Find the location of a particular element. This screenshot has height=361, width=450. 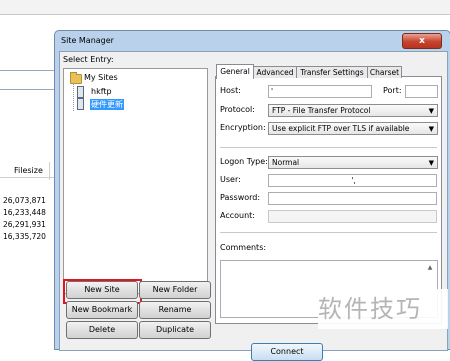

port-label: Port: is located at coordinates (392, 90).